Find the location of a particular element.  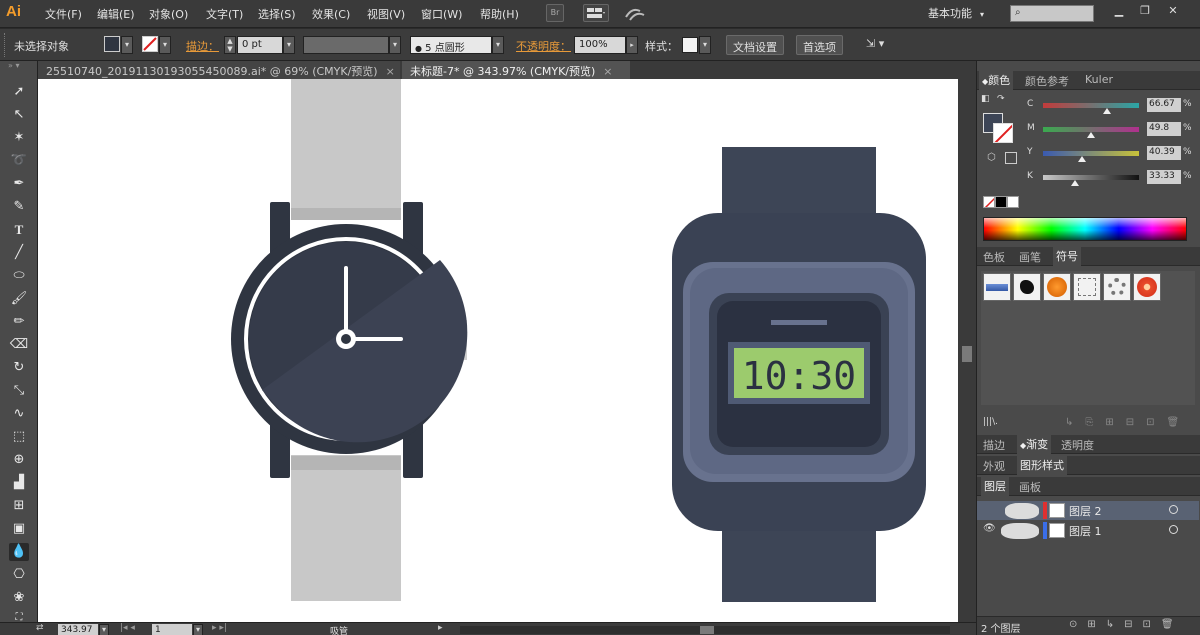

tab-color: ◆颜色 is located at coordinates (996, 80).